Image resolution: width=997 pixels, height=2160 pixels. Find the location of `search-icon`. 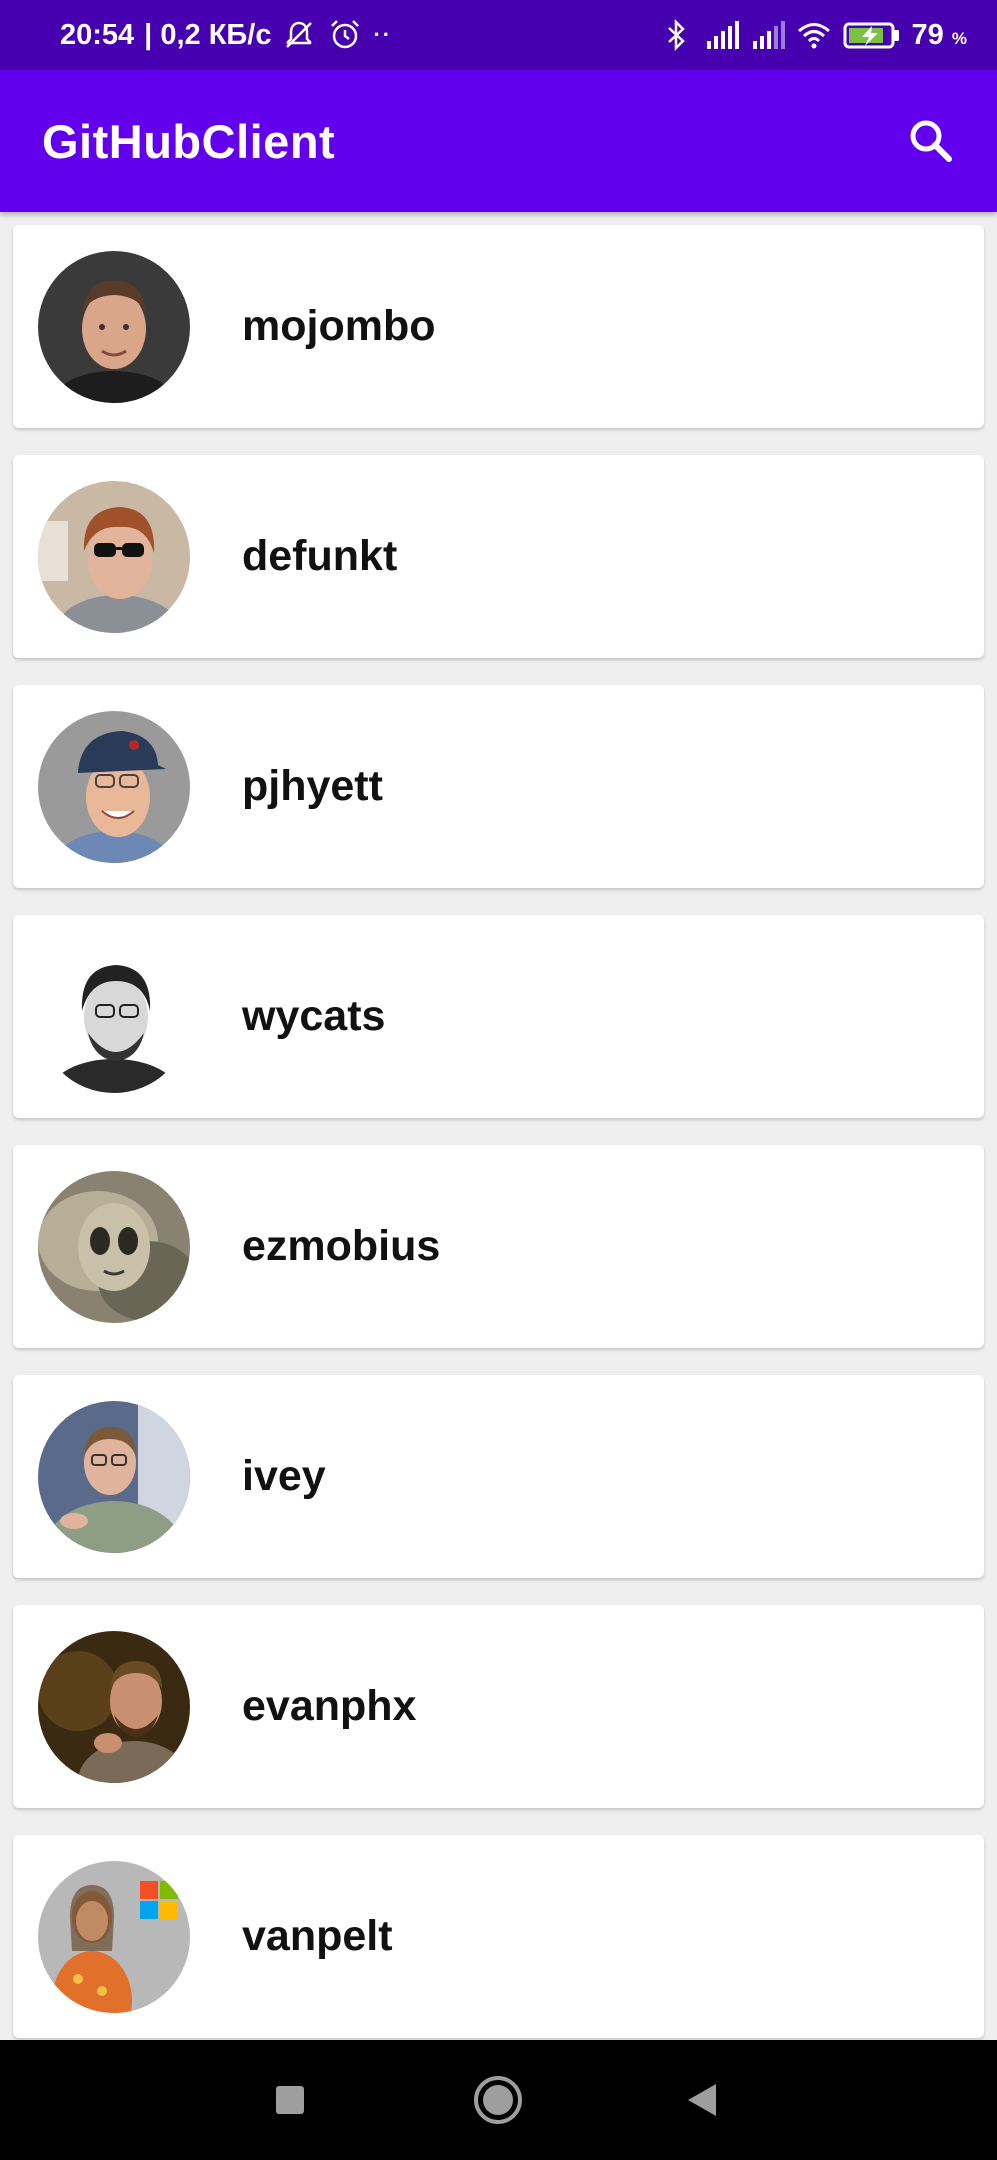

search-icon is located at coordinates (931, 141).